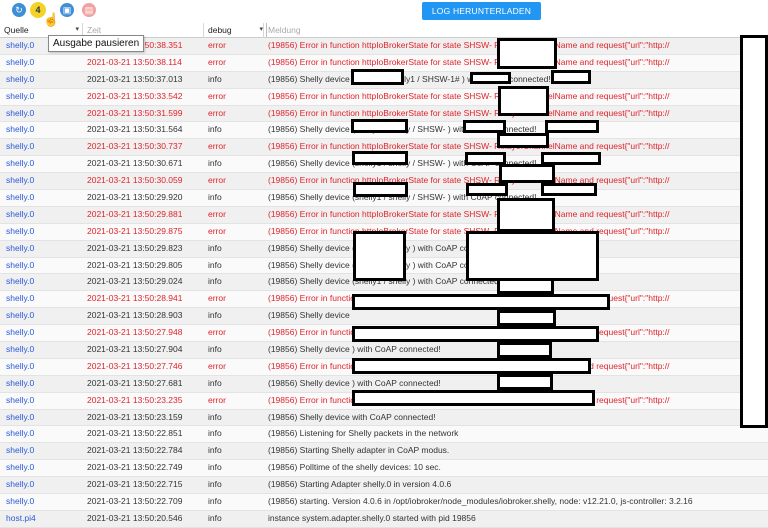 The image size is (768, 528). What do you see at coordinates (135, 433) in the screenshot?
I see `log-time: 2021-03-21 13:50:22.851` at bounding box center [135, 433].